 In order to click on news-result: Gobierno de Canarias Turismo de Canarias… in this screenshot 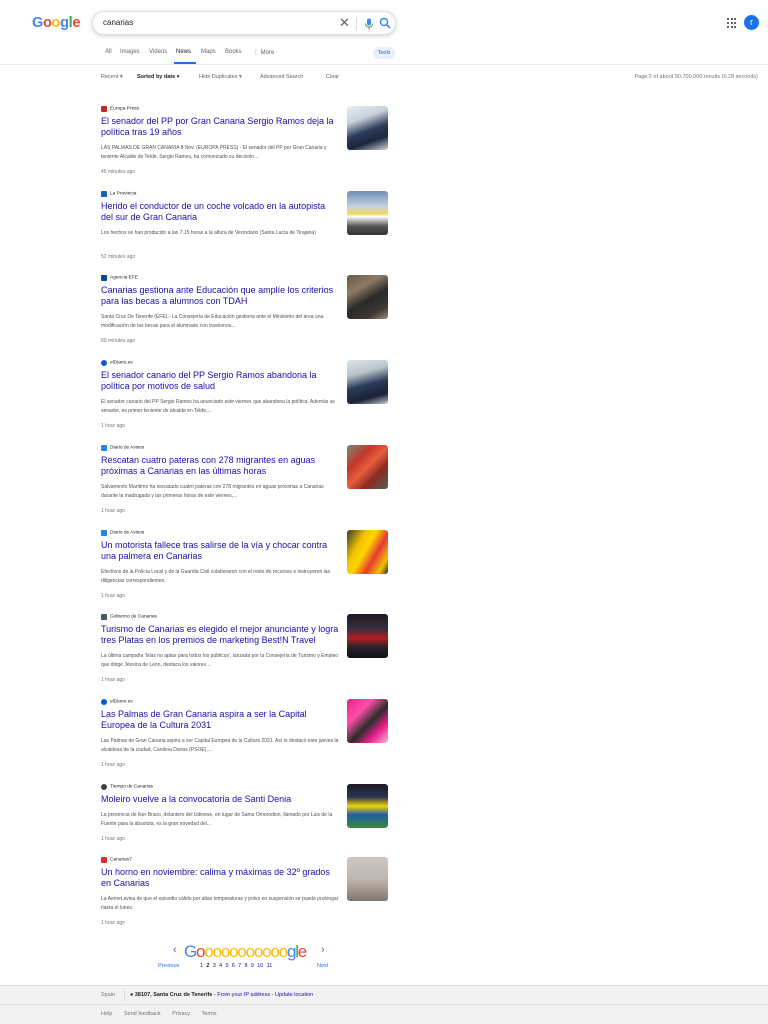, I will do `click(246, 654)`.